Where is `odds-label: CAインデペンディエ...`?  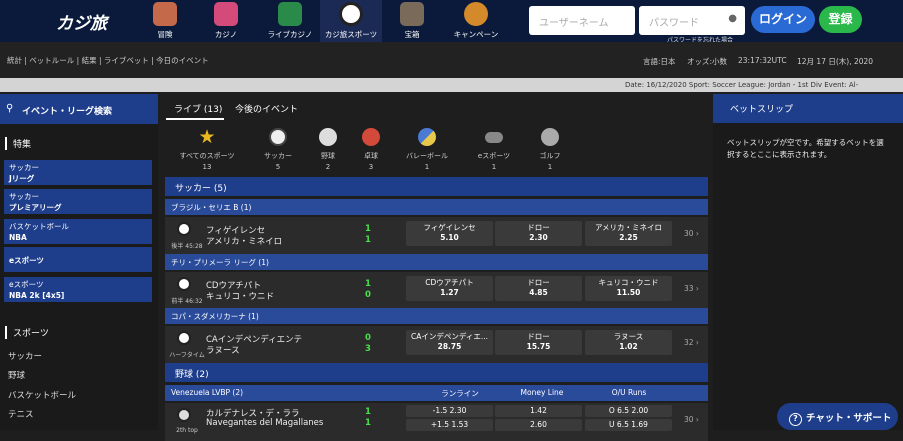
odds-label: CAインデペンディエ... is located at coordinates (449, 336).